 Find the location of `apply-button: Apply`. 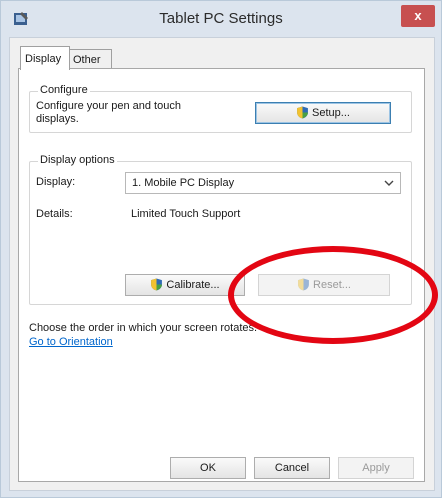

apply-button: Apply is located at coordinates (376, 468).